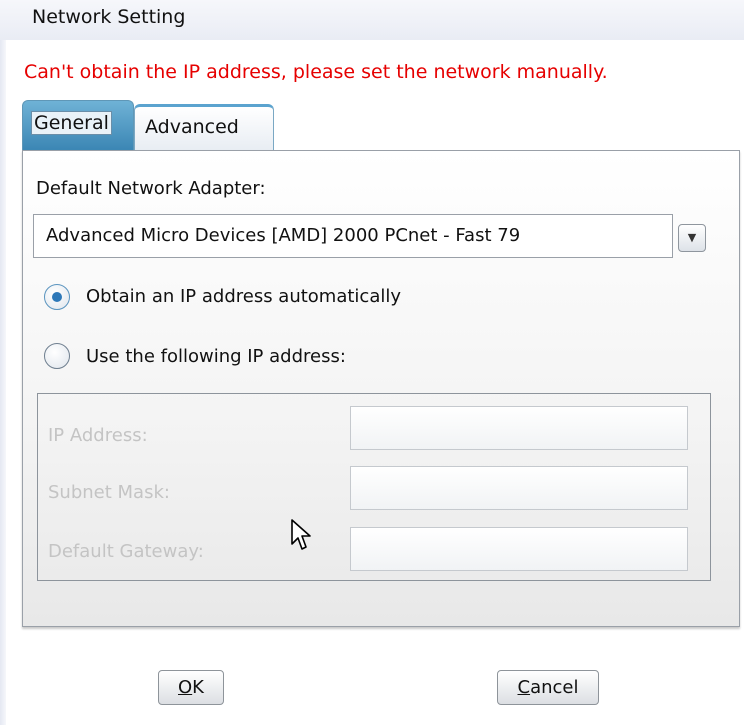  I want to click on ok-mnemonic: O, so click(185, 687).